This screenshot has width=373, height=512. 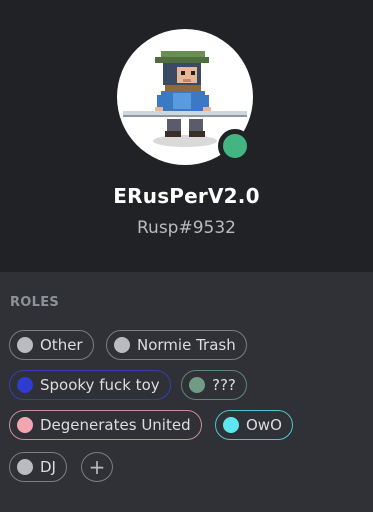 I want to click on role-label: Other, so click(x=61, y=345).